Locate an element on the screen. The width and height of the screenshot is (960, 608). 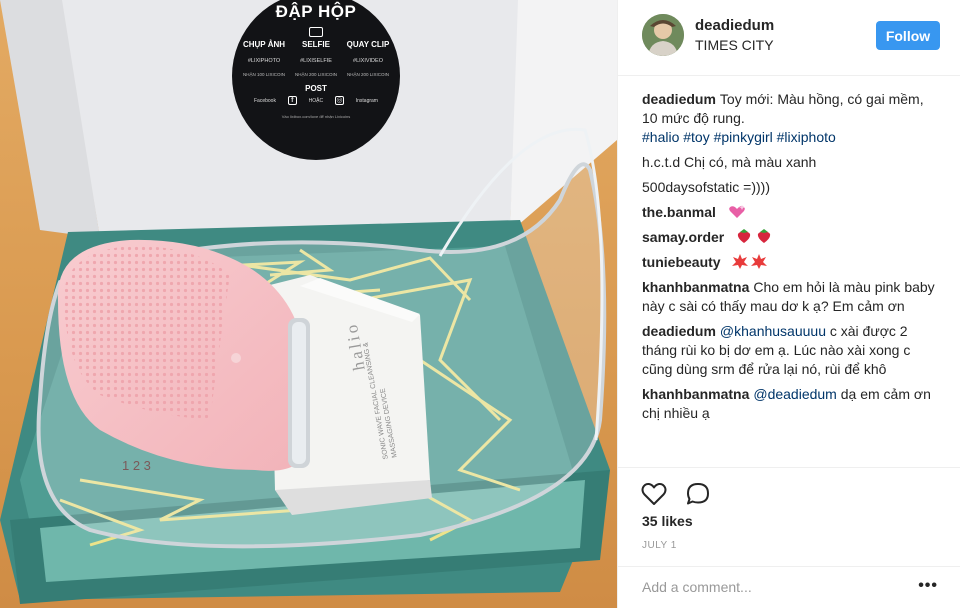
avatar is located at coordinates (663, 35).